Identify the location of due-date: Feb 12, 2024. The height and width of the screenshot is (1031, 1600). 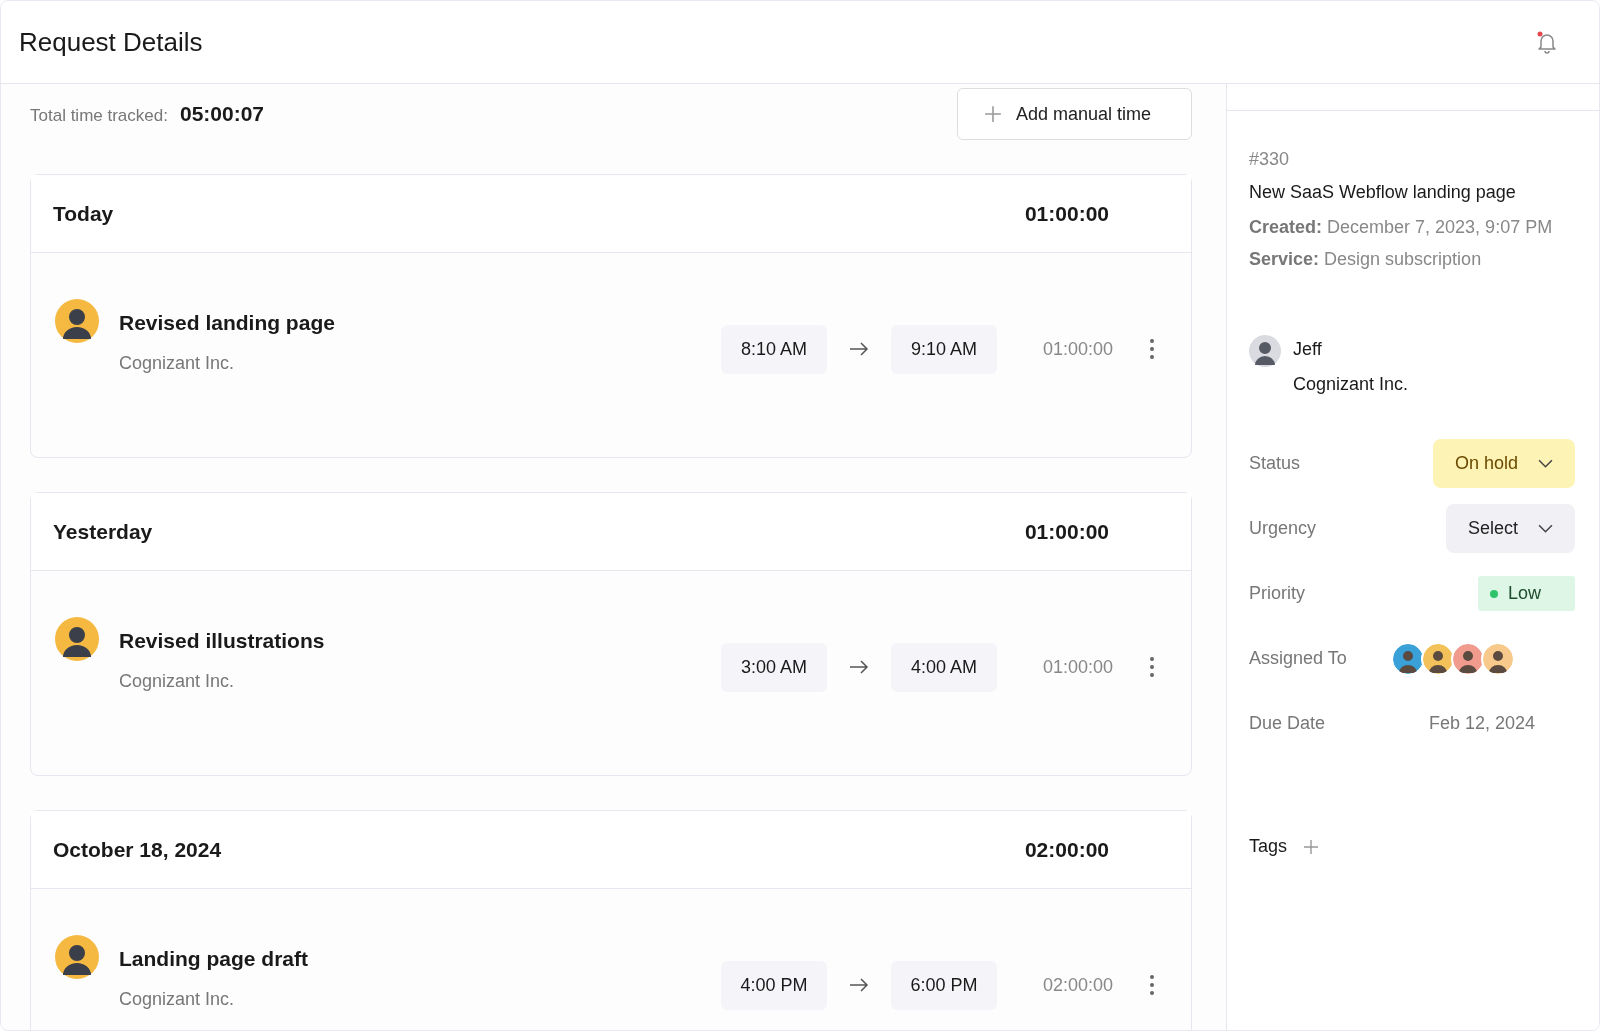
(1481, 723).